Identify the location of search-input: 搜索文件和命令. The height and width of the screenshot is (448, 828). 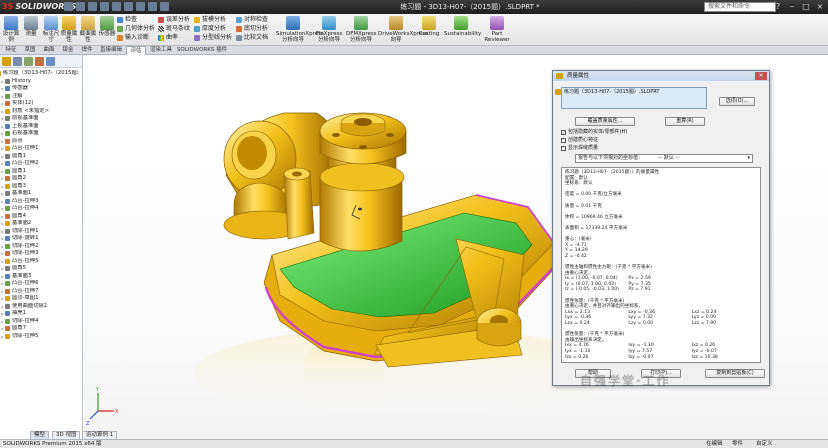
(740, 7).